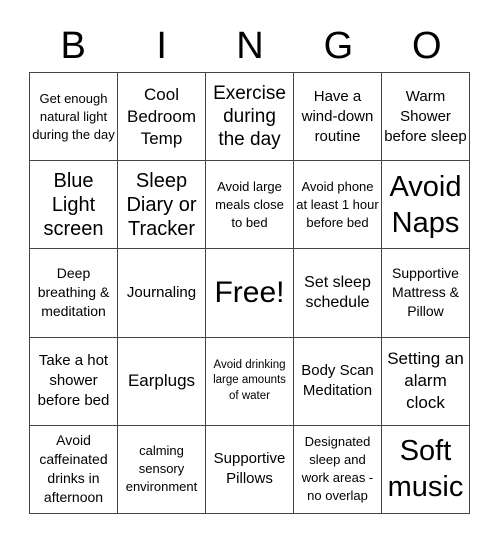  I want to click on bingo-cell: Avoid phone at least 1 hour before bed, so click(338, 205).